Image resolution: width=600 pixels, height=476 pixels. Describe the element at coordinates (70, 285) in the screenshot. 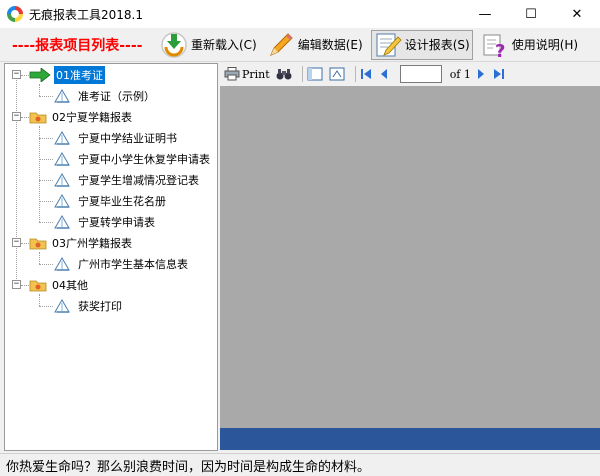

I see `tree-group-4-label: 04其他` at that location.